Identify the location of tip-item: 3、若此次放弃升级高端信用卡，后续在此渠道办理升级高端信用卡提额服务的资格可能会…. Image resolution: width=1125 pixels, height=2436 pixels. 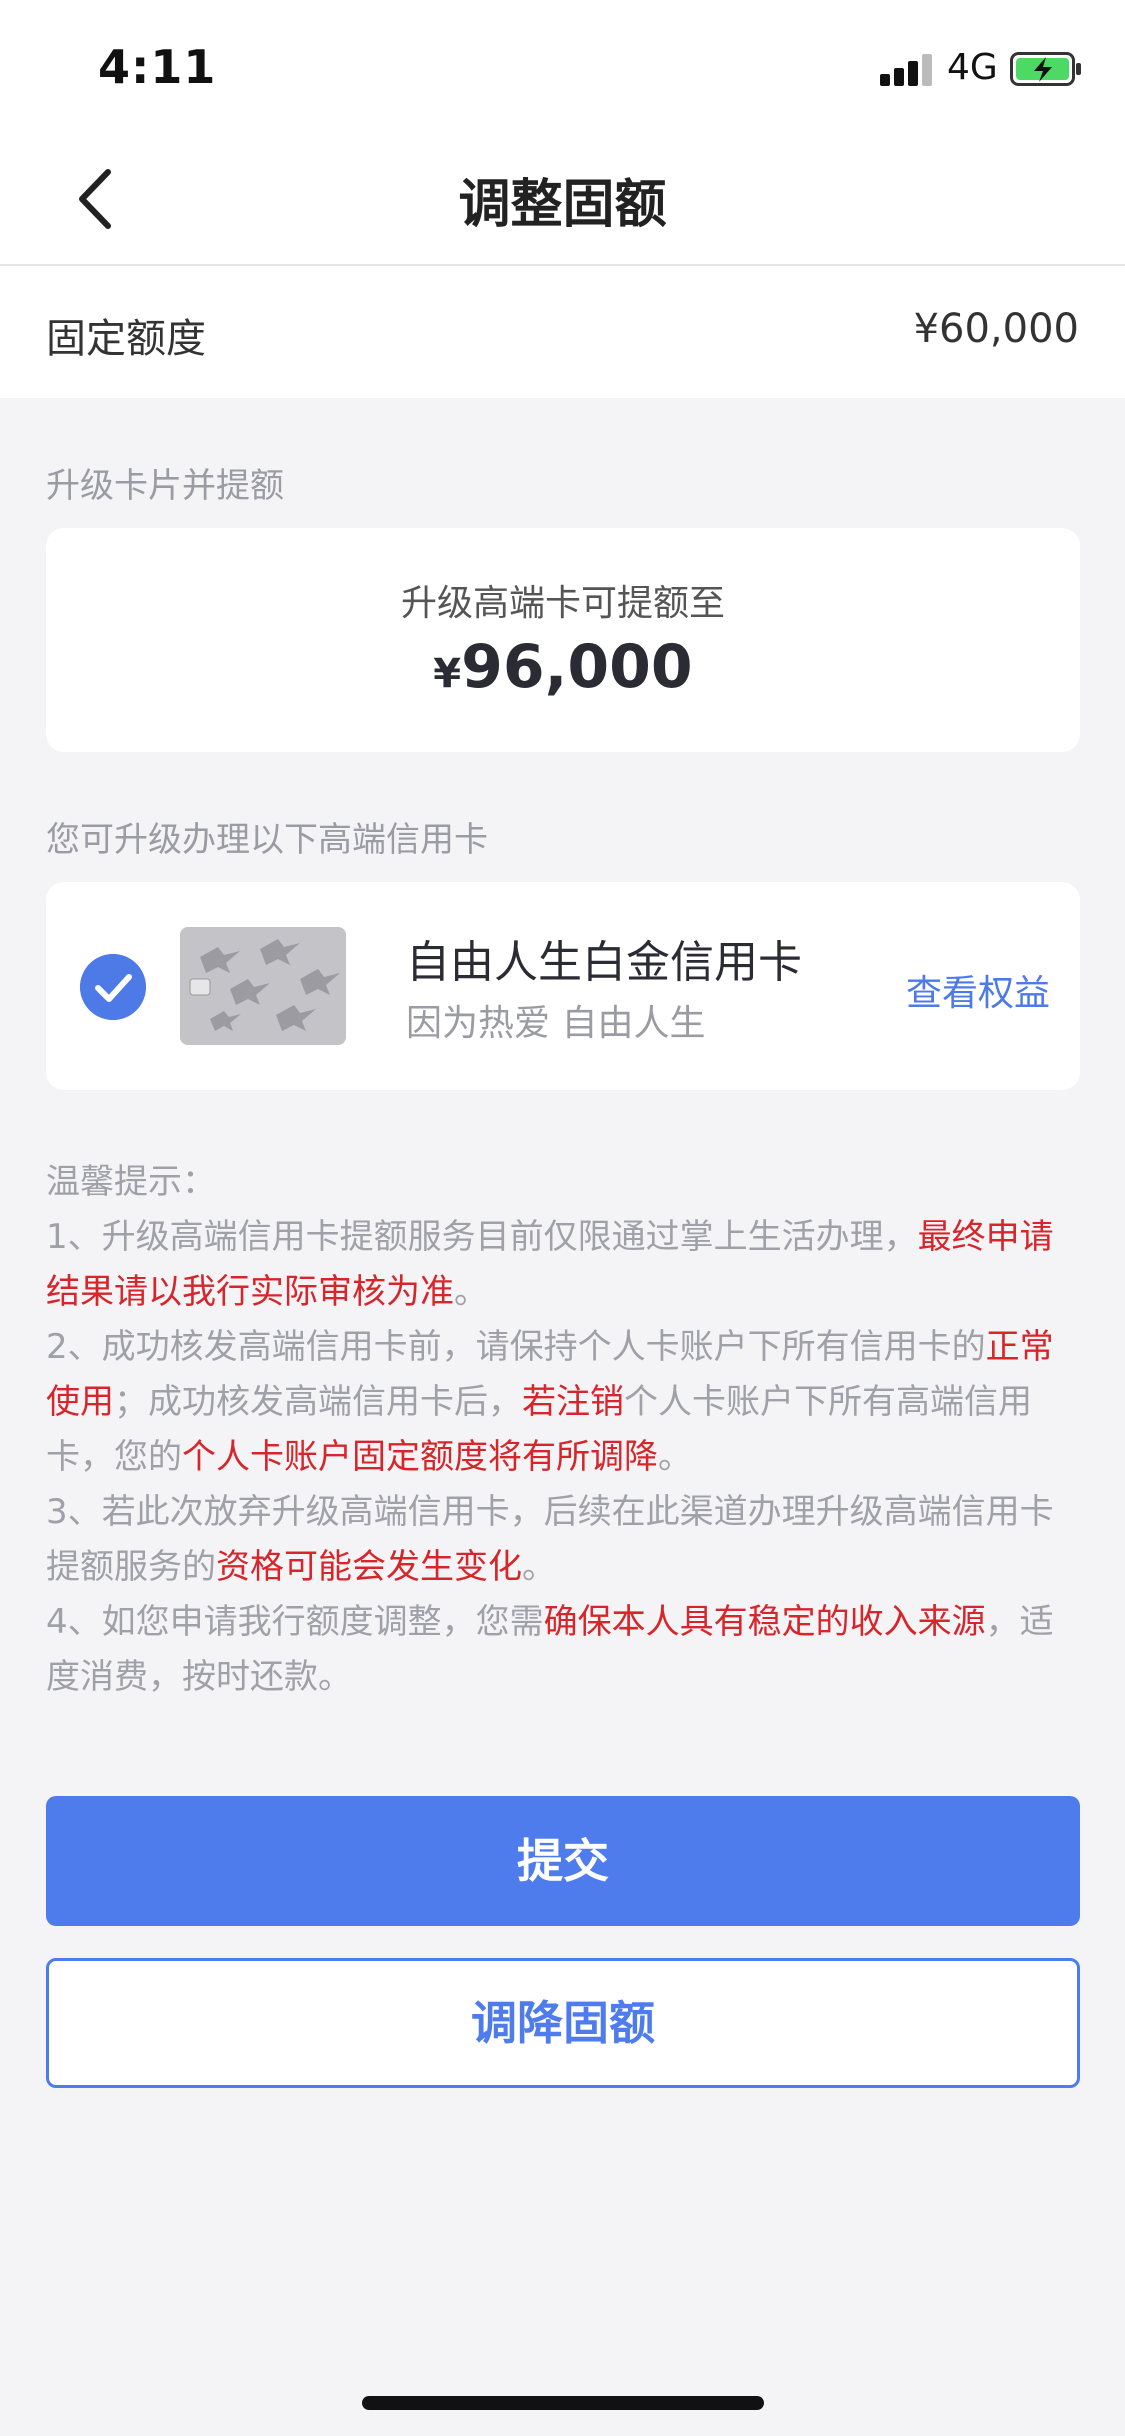
(563, 1540).